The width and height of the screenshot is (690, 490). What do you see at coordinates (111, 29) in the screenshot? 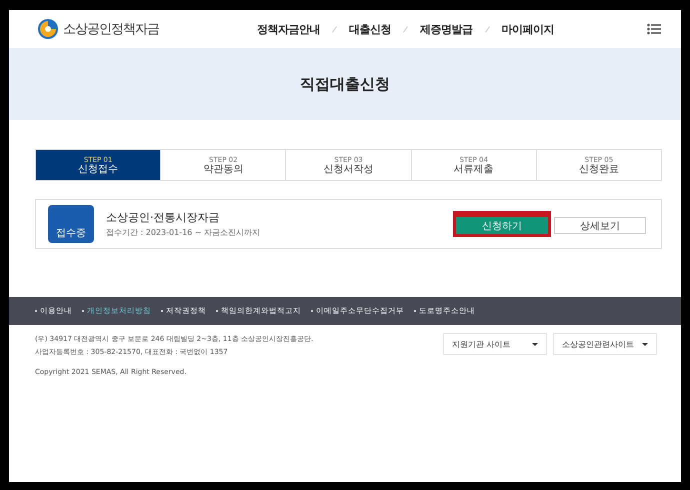
I see `logo-text: 소상공인정책자금` at bounding box center [111, 29].